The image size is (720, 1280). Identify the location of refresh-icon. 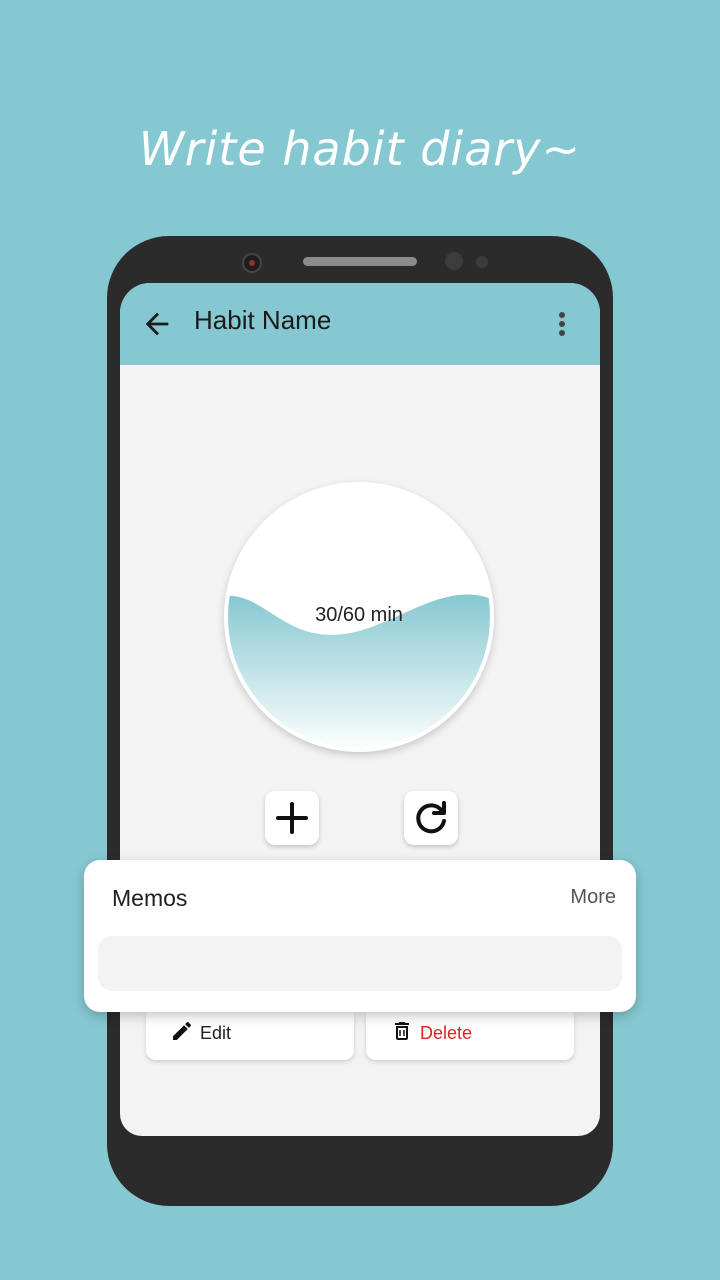
(431, 817).